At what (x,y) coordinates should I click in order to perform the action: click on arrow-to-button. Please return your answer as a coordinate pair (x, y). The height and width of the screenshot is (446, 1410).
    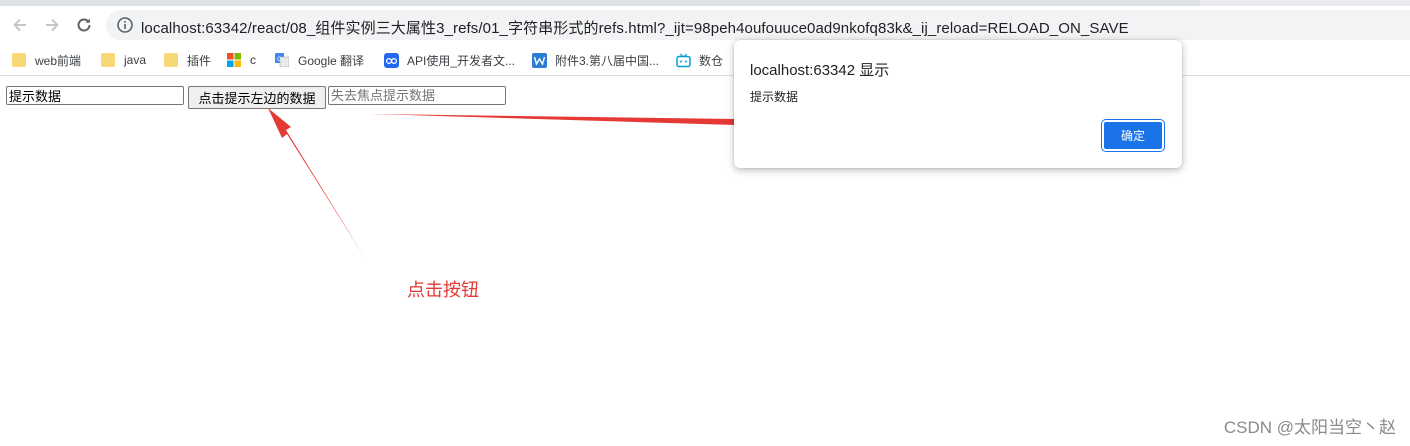
    Looking at the image, I should click on (316, 183).